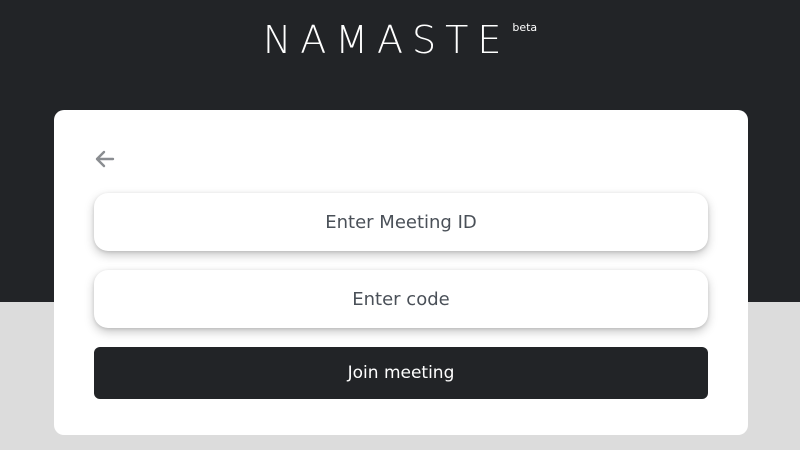 The height and width of the screenshot is (450, 800). I want to click on code-input, so click(401, 299).